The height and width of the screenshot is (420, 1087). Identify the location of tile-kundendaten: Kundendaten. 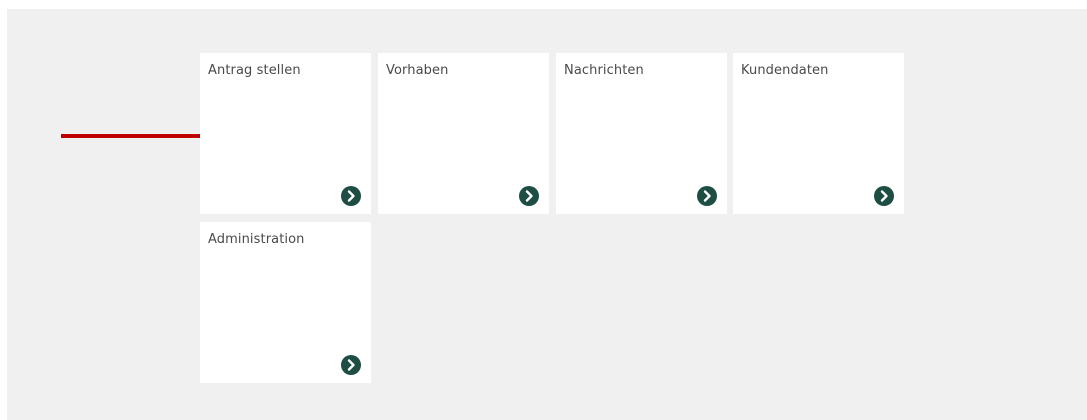
(818, 133).